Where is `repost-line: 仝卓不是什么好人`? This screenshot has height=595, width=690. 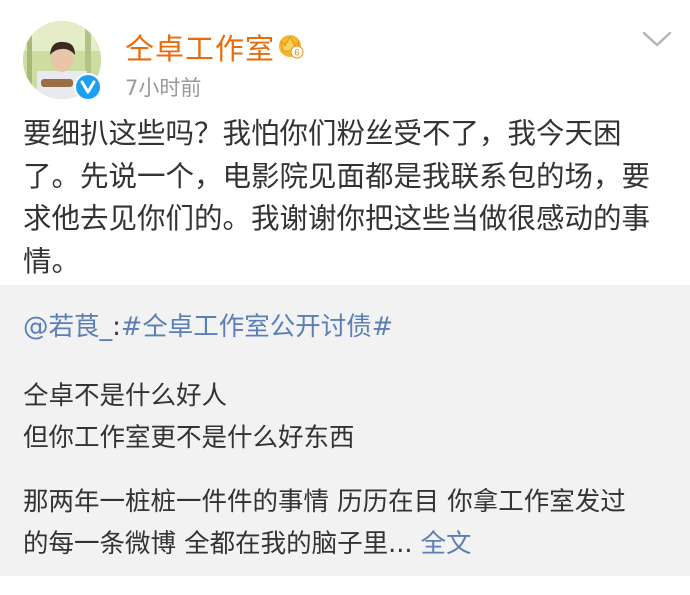 repost-line: 仝卓不是什么好人 is located at coordinates (125, 396).